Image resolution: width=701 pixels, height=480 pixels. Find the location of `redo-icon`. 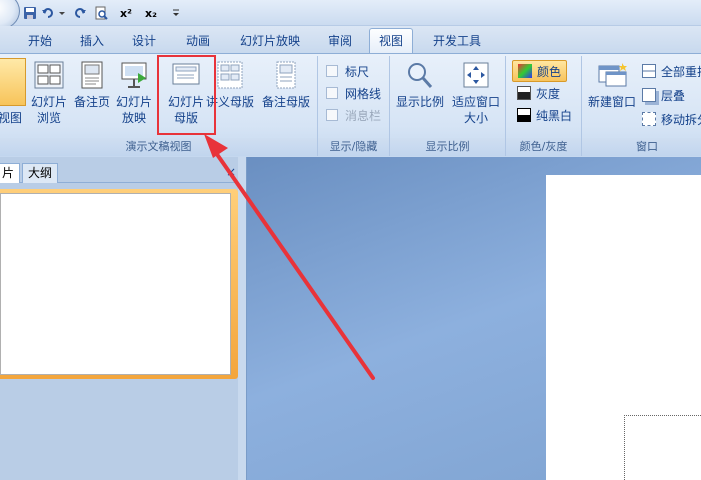

redo-icon is located at coordinates (80, 13).